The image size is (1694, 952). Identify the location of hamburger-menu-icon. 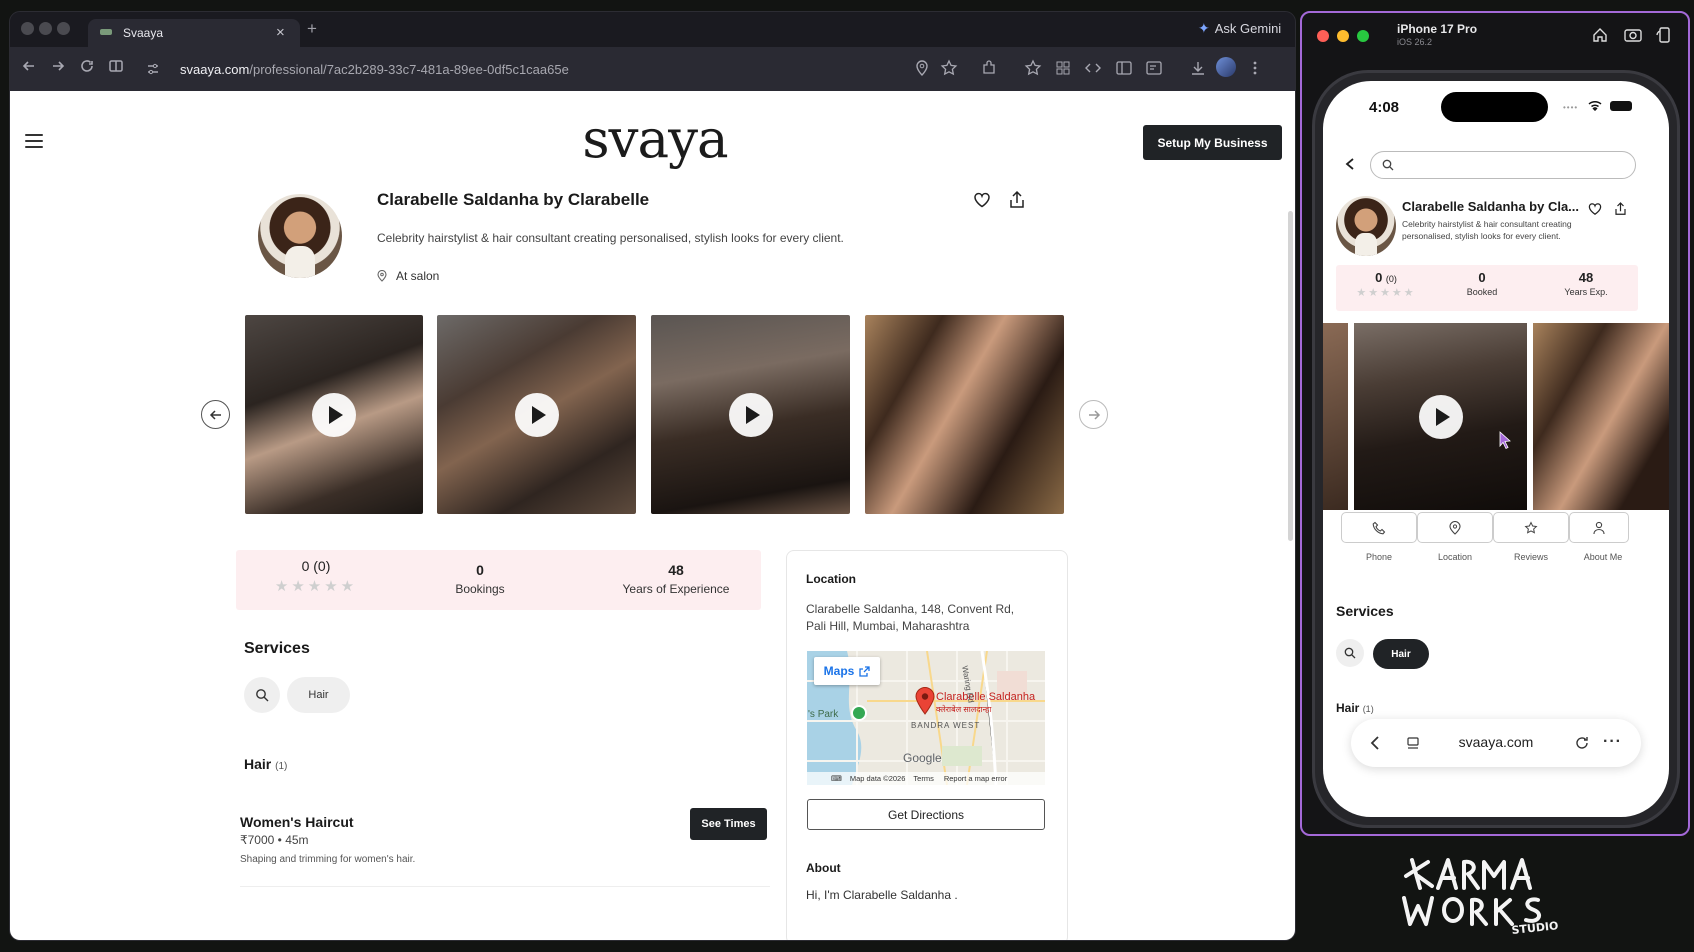
(34, 141).